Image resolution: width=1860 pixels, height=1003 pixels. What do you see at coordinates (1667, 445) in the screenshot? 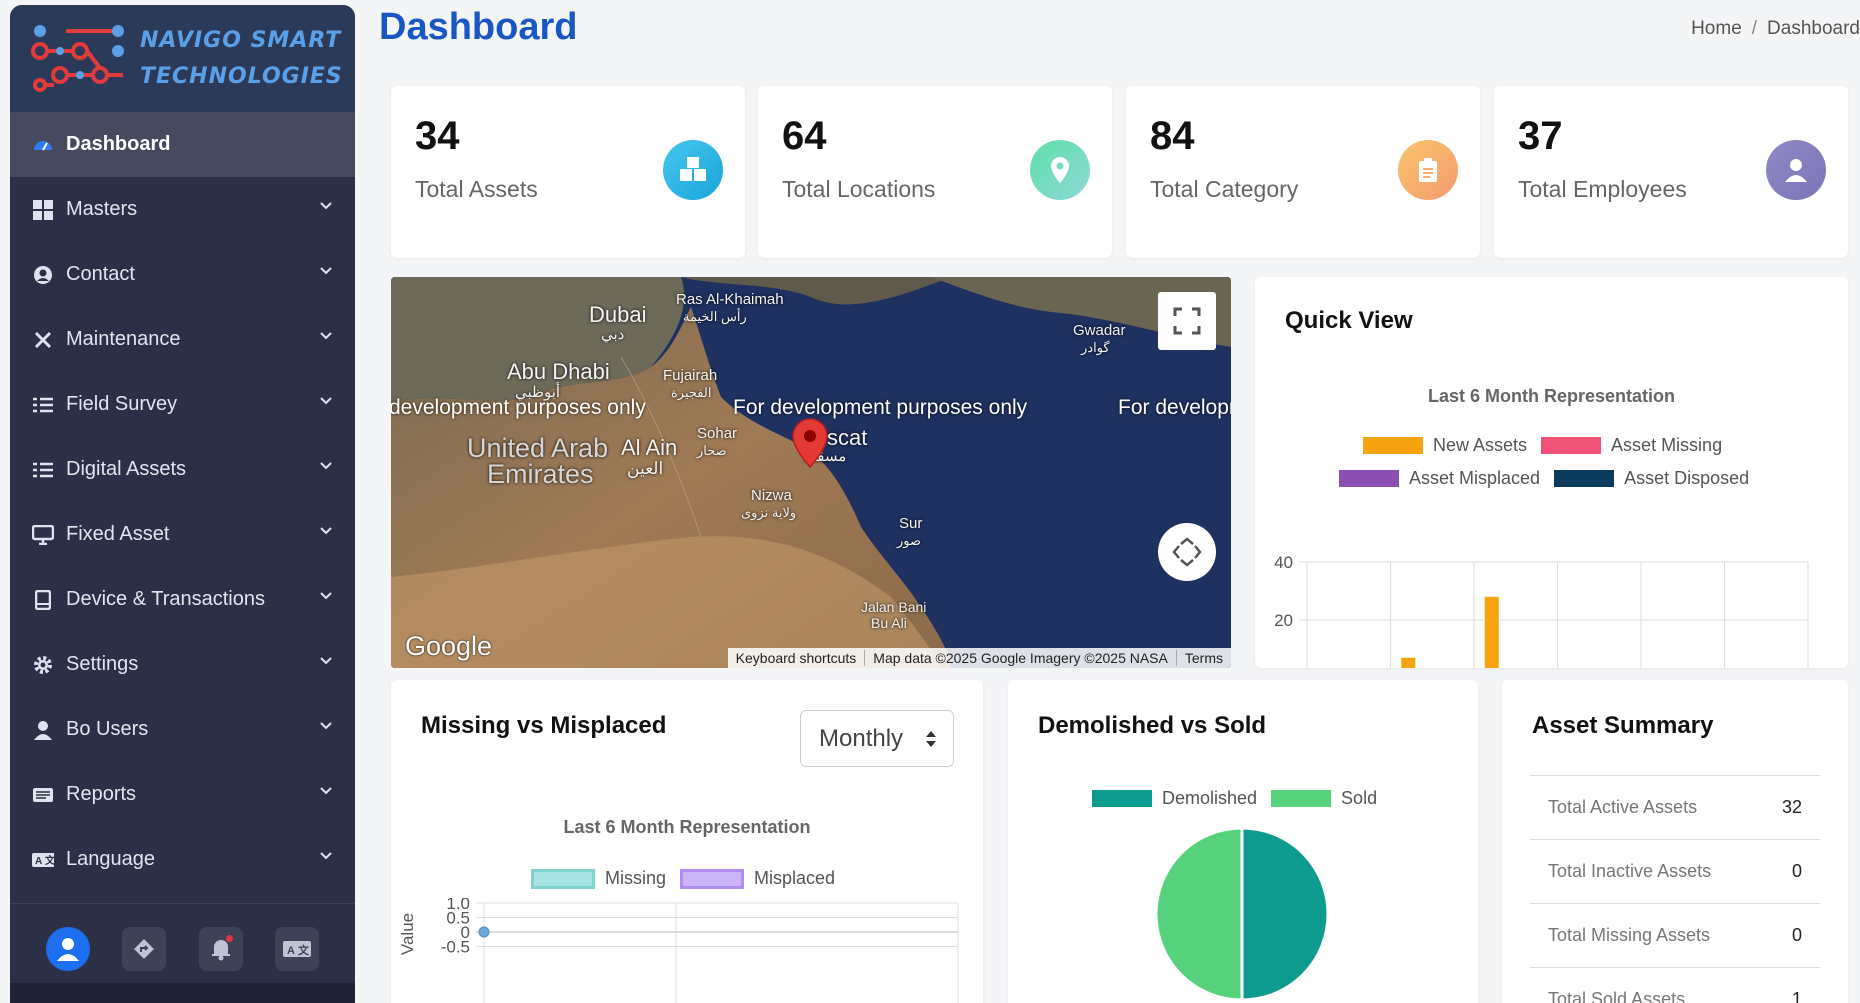
I see `legend-label: Asset Missing` at bounding box center [1667, 445].